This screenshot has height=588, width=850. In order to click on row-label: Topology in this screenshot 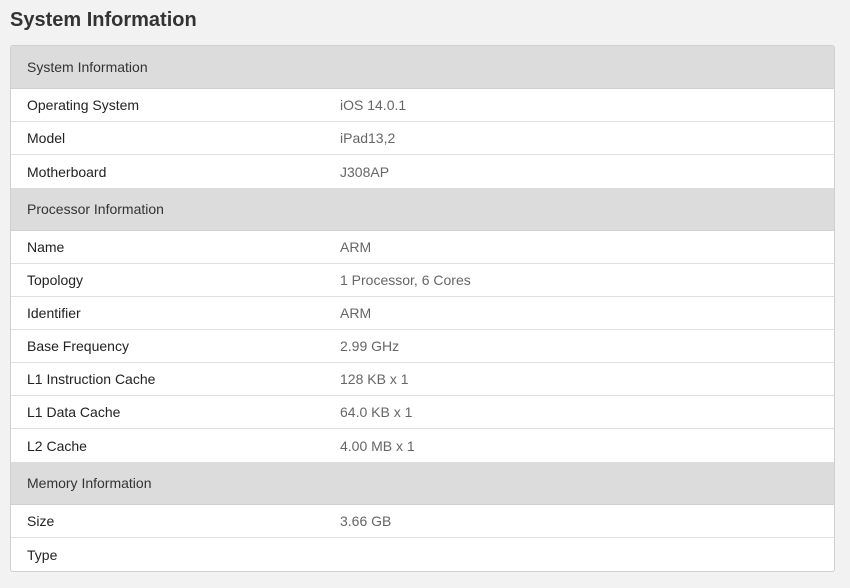, I will do `click(55, 280)`.